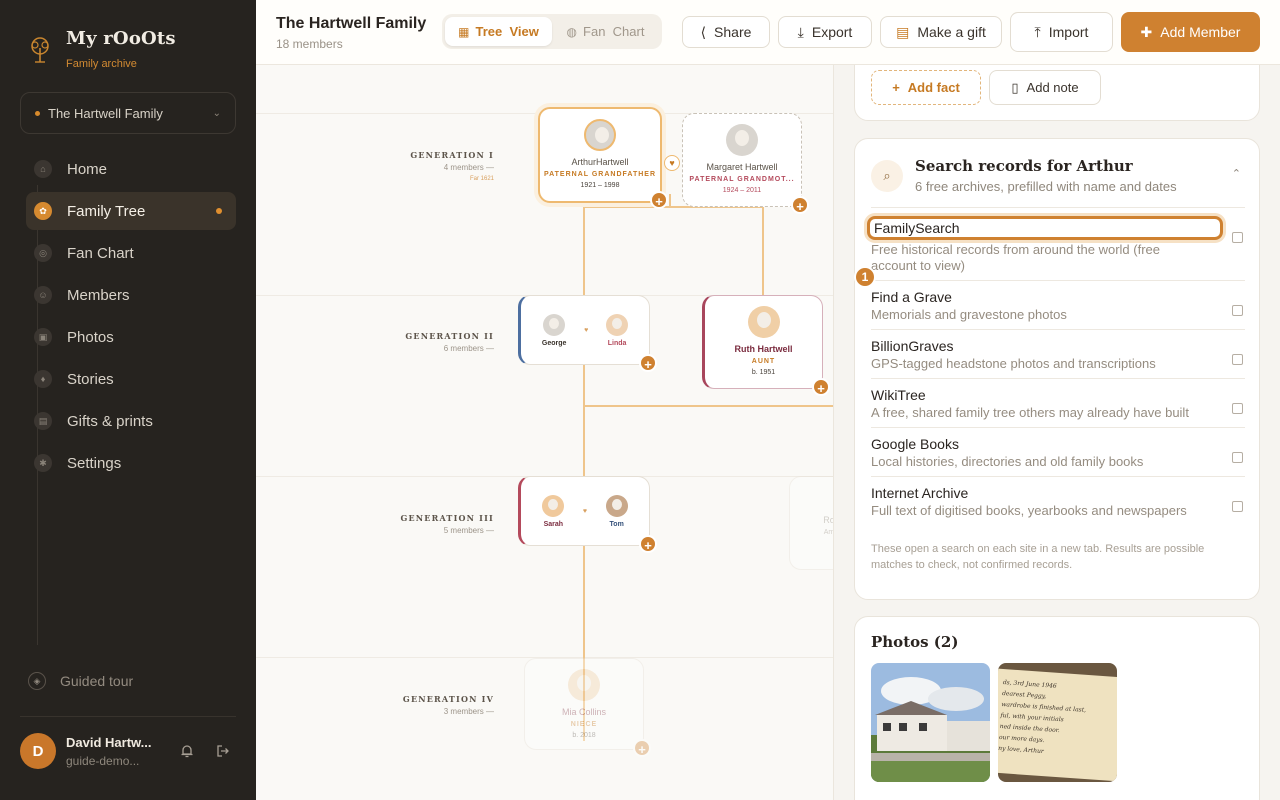 This screenshot has width=1280, height=800. What do you see at coordinates (90, 379) in the screenshot?
I see `sidebar-item-label: Stories` at bounding box center [90, 379].